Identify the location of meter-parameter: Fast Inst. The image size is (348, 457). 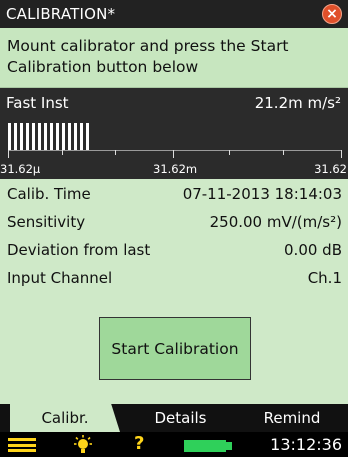
(37, 103).